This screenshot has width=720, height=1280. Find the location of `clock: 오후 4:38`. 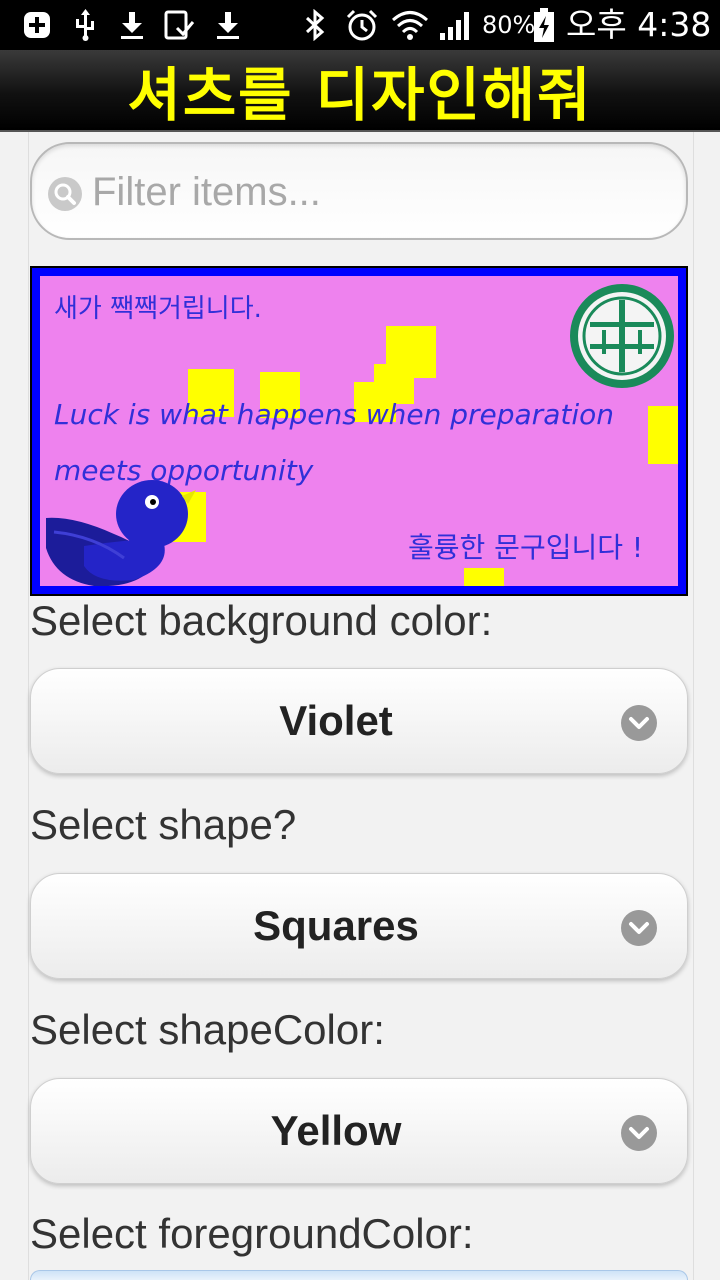

clock: 오후 4:38 is located at coordinates (639, 24).